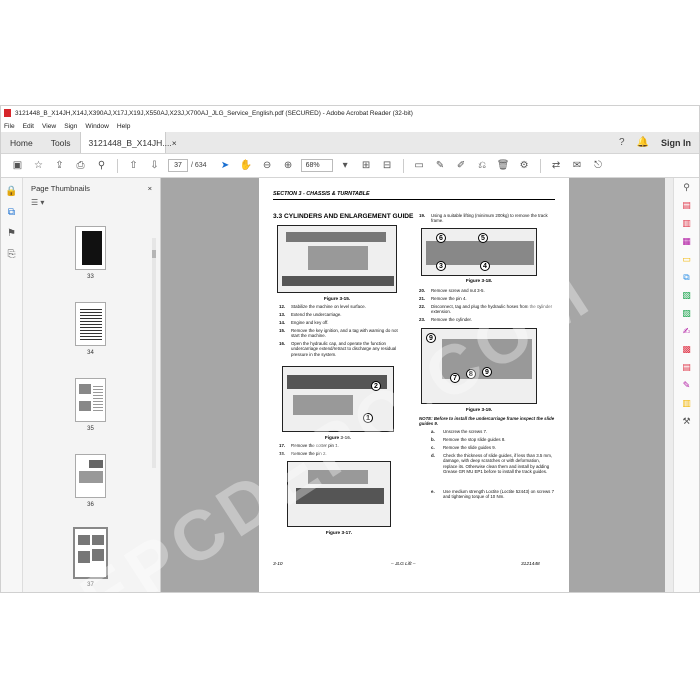 This screenshot has height=700, width=700. I want to click on thumbnail-label-35: 35, so click(90, 429).